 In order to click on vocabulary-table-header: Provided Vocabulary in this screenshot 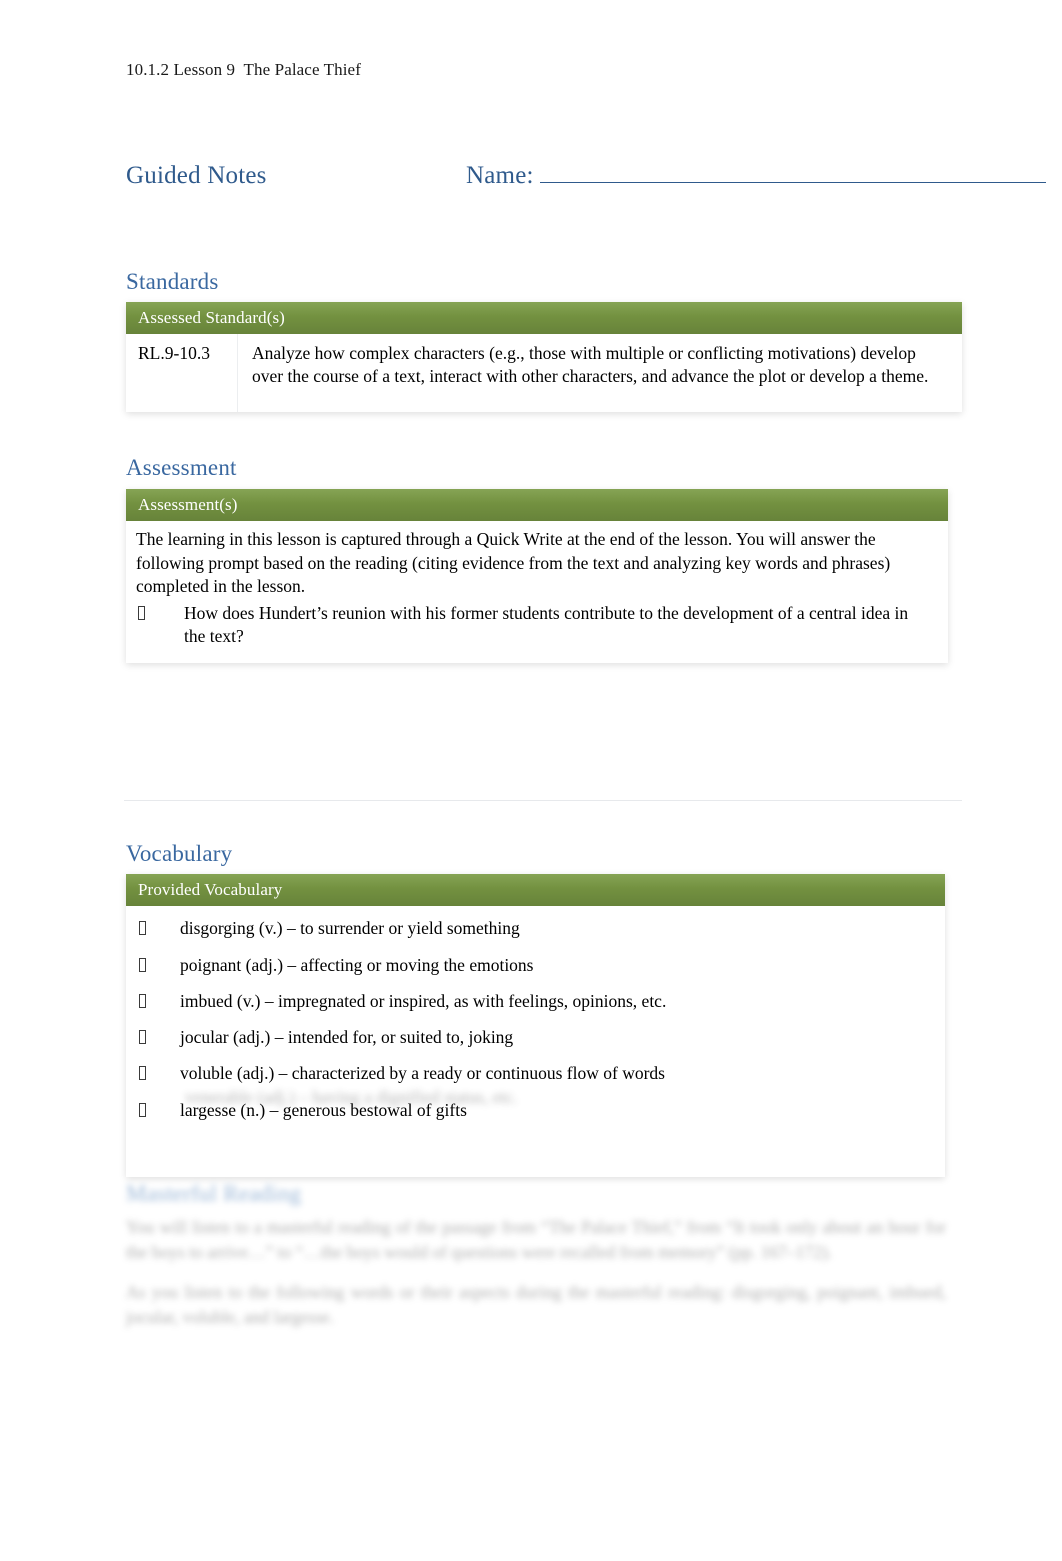, I will do `click(535, 890)`.